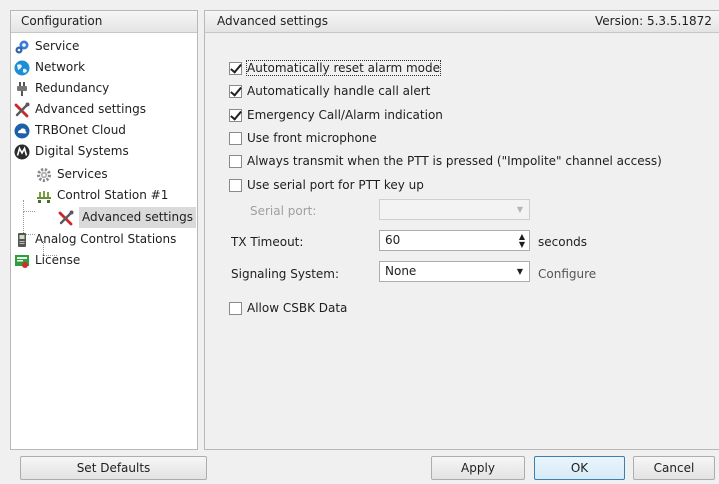  I want to click on serial-port-select: ▼, so click(454, 209).